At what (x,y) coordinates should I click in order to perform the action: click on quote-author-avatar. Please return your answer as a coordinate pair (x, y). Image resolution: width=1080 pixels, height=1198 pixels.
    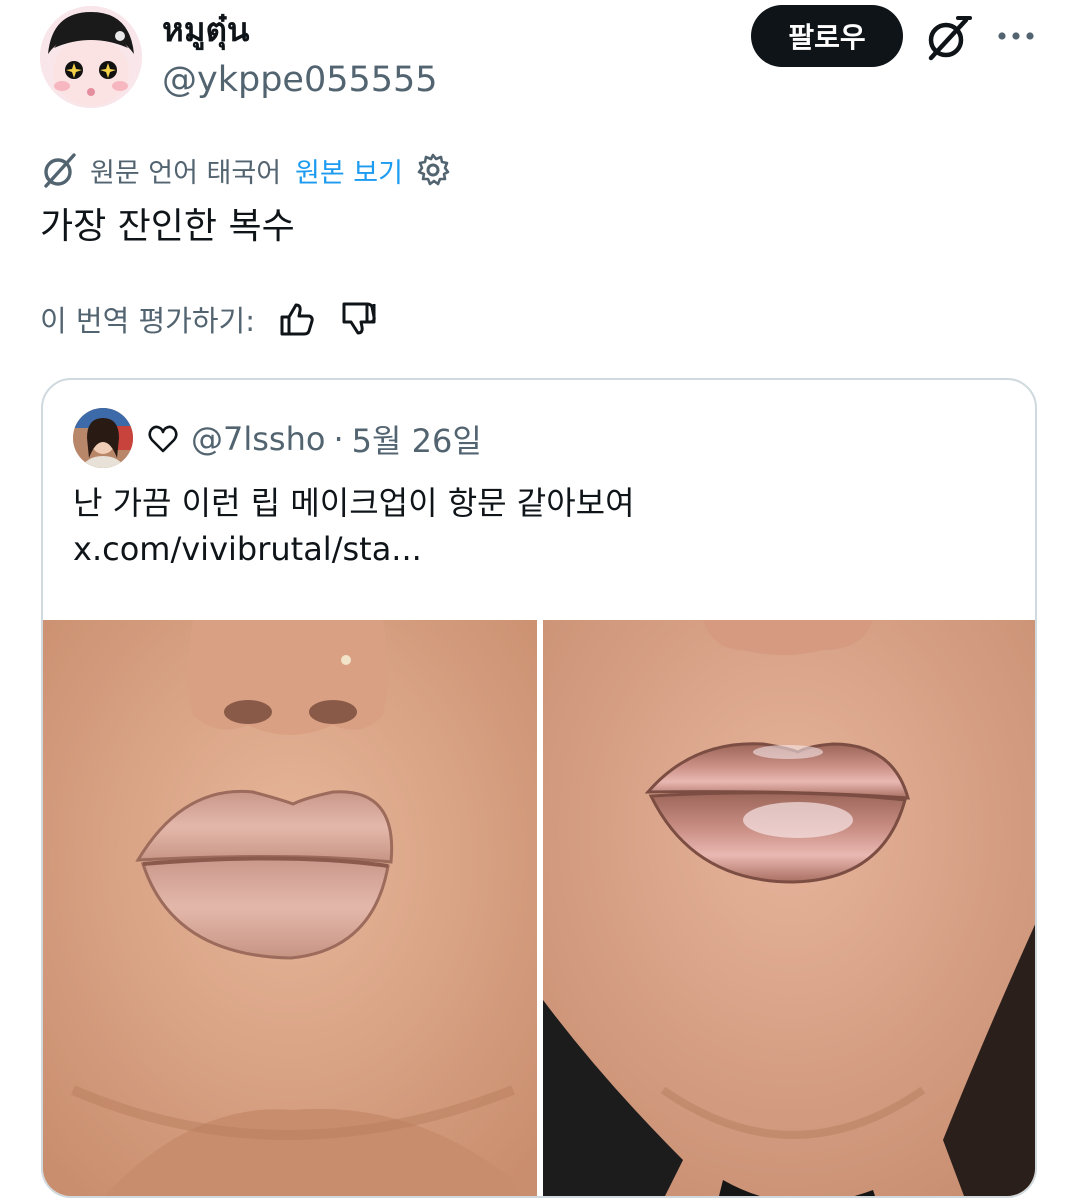
    Looking at the image, I should click on (103, 438).